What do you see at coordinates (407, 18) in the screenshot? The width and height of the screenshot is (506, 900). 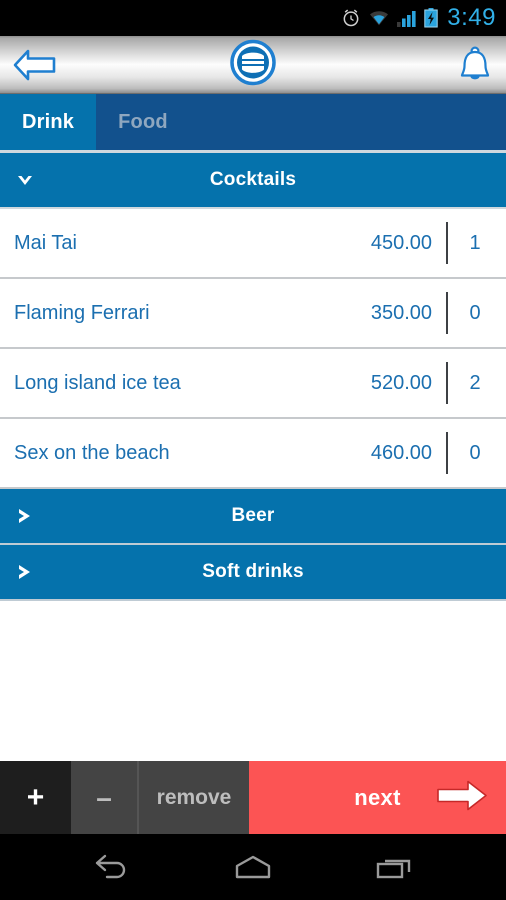 I see `signal-icon` at bounding box center [407, 18].